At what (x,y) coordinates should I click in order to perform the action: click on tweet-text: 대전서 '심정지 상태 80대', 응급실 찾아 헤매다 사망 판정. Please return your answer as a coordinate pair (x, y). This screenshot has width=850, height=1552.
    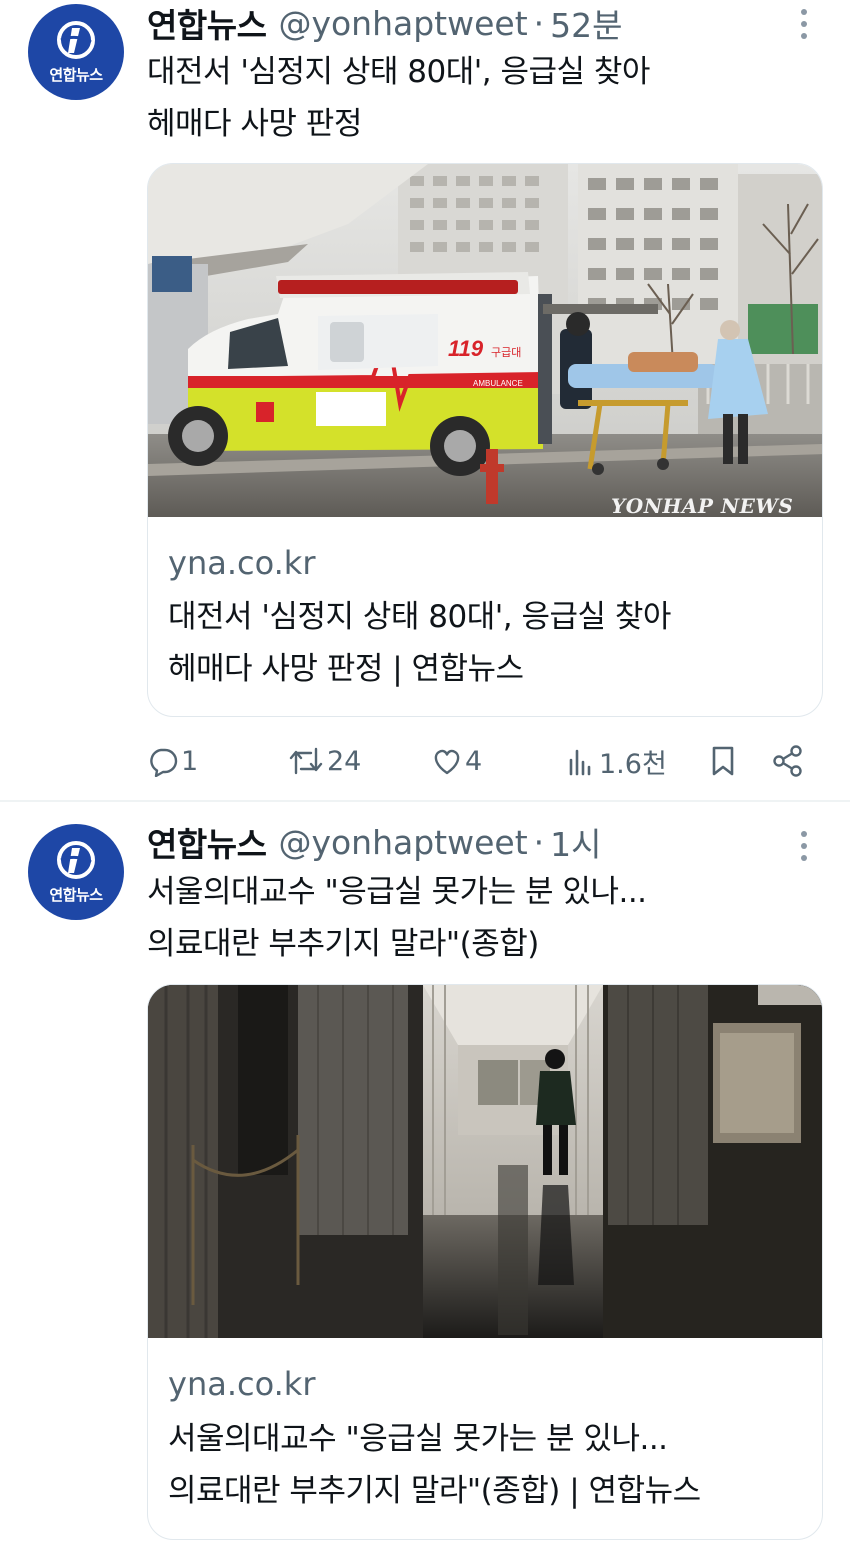
    Looking at the image, I should click on (477, 98).